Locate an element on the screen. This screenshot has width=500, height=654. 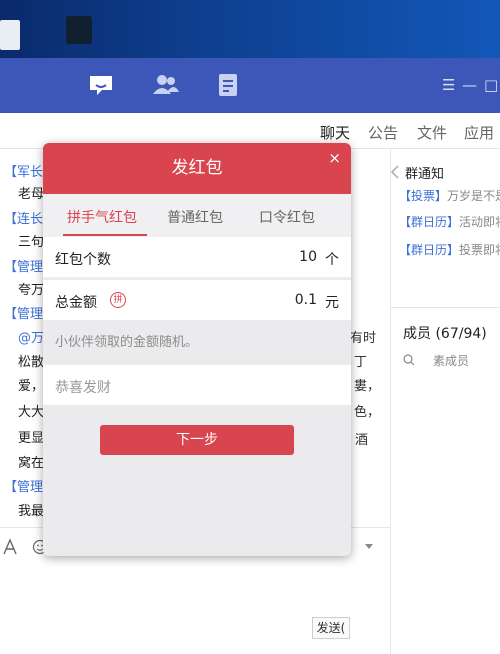
dialog-title: 发红包 is located at coordinates (197, 168).